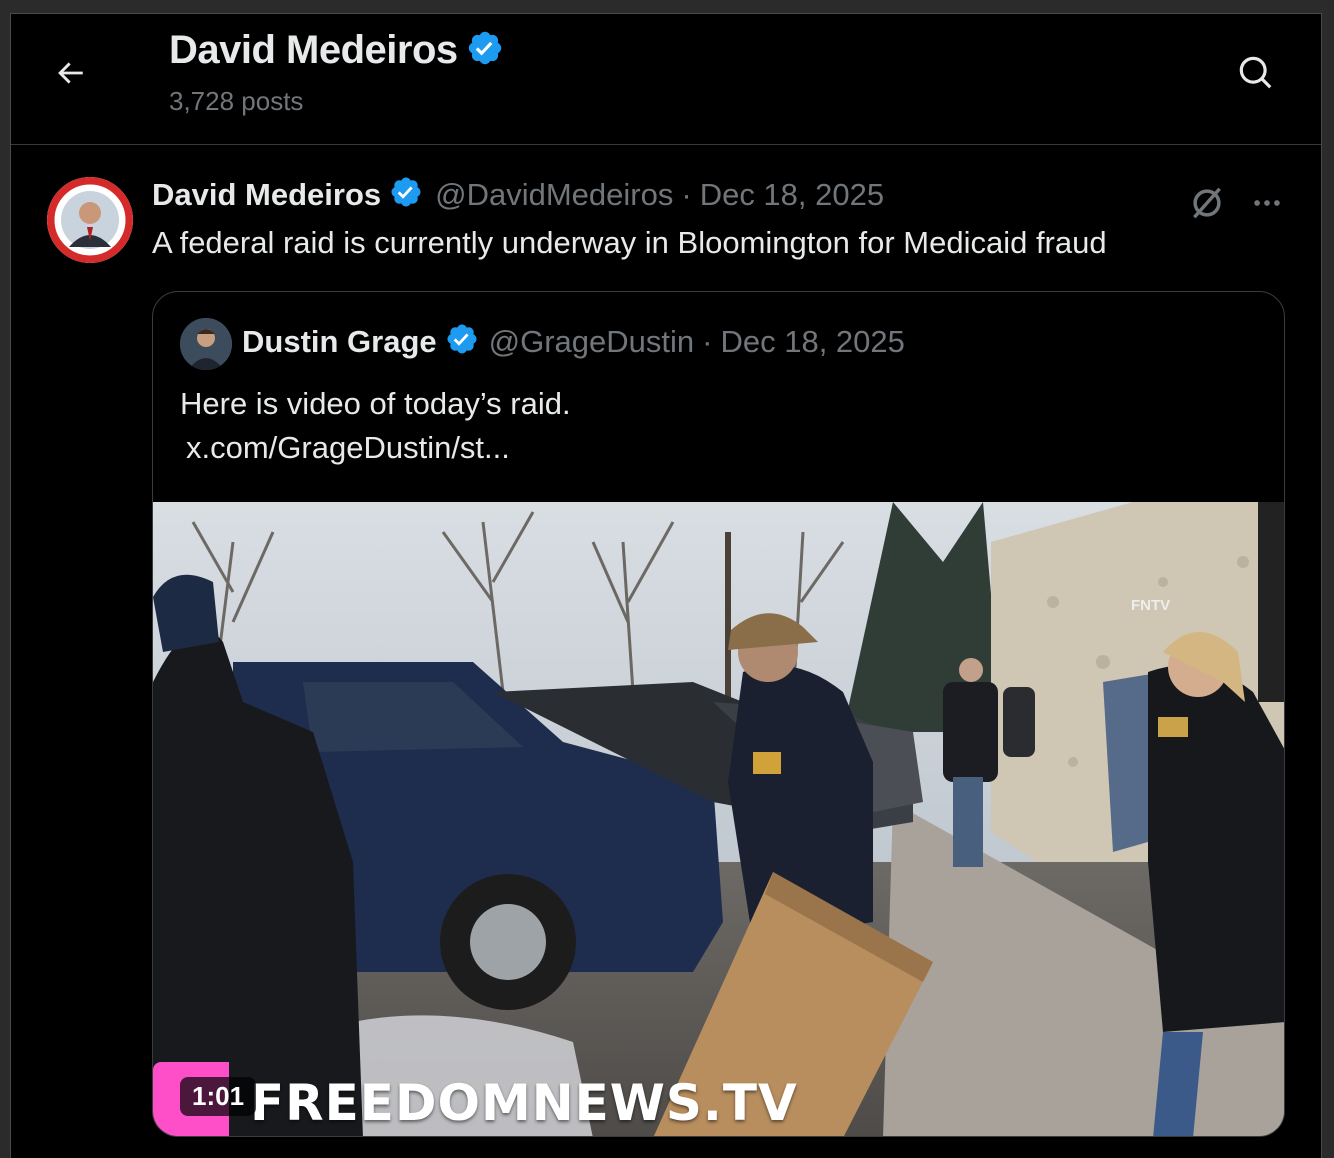 Image resolution: width=1334 pixels, height=1158 pixels. Describe the element at coordinates (792, 195) in the screenshot. I see `post-date: Dec 18, 2025` at that location.